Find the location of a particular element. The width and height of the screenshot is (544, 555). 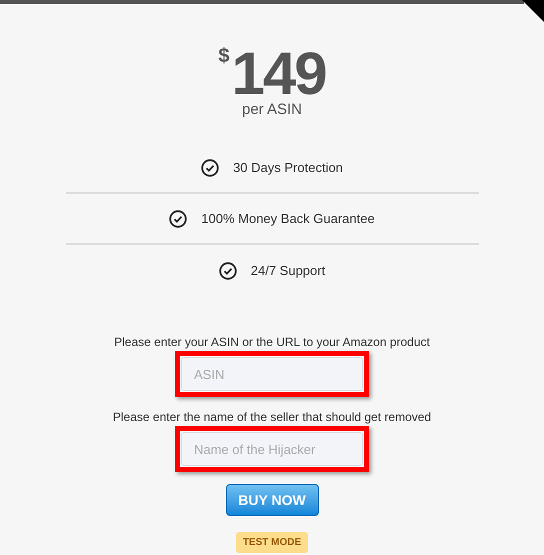

field-label: Please enter your ASIN or the URL to your Amazon product is located at coordinates (272, 342).